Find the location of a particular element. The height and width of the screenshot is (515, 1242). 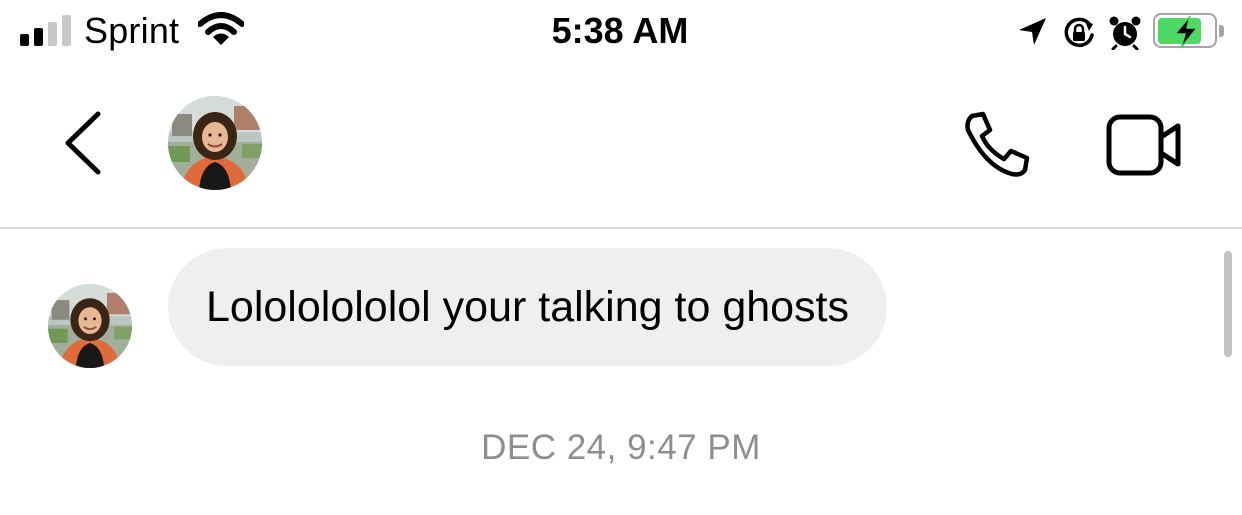

video-call-button is located at coordinates (1144, 145).